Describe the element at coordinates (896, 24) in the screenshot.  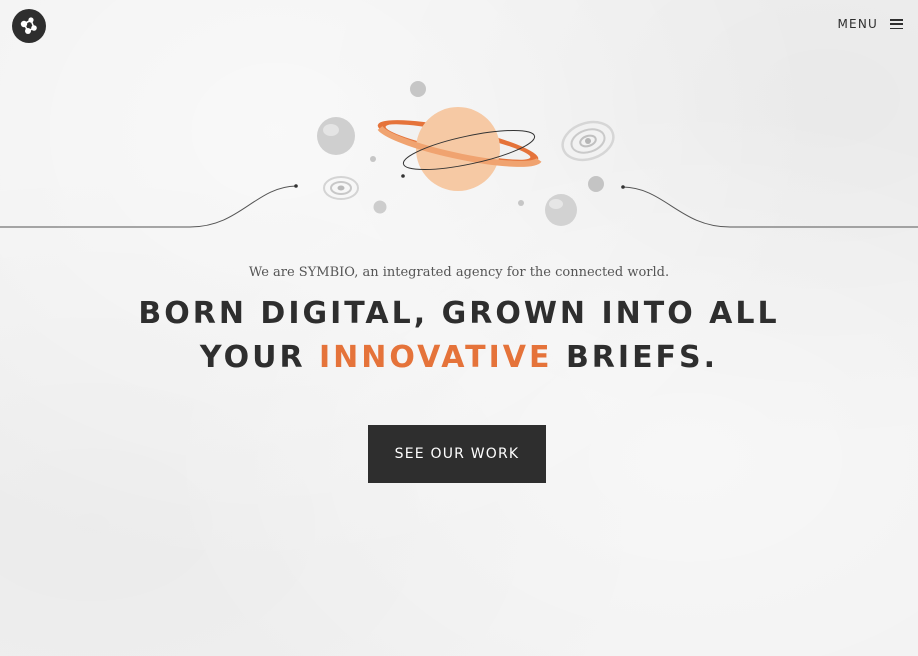
I see `hamburger-icon` at that location.